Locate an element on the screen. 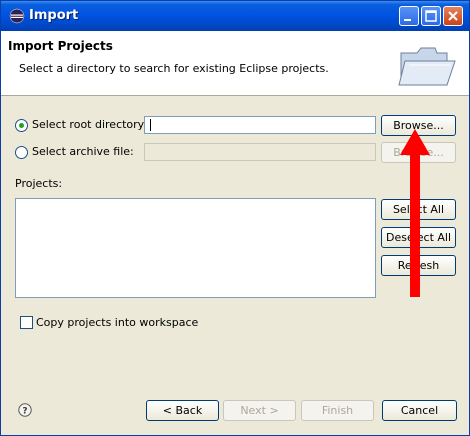  help-icon: ? is located at coordinates (25, 410).